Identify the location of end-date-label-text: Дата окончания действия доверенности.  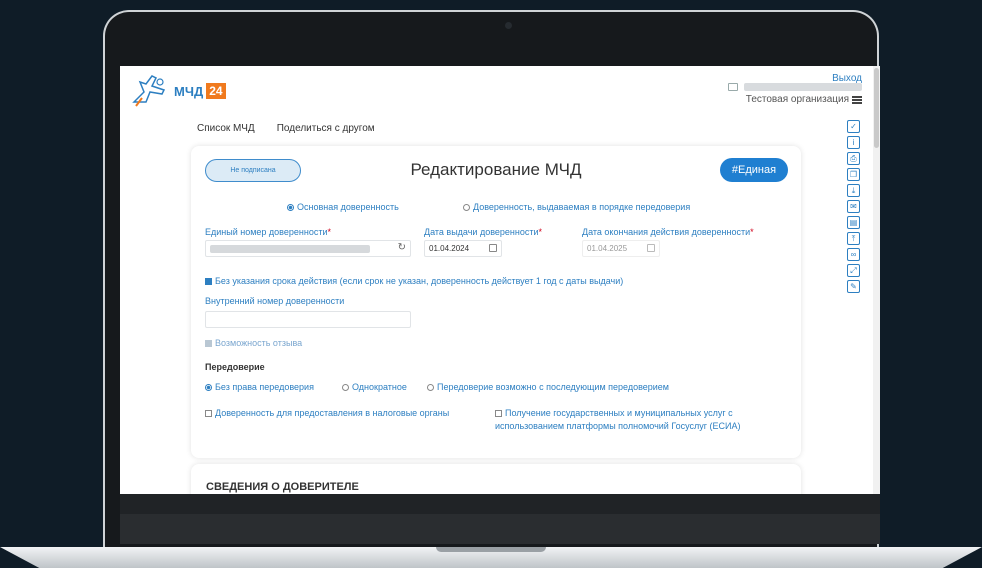
(666, 232).